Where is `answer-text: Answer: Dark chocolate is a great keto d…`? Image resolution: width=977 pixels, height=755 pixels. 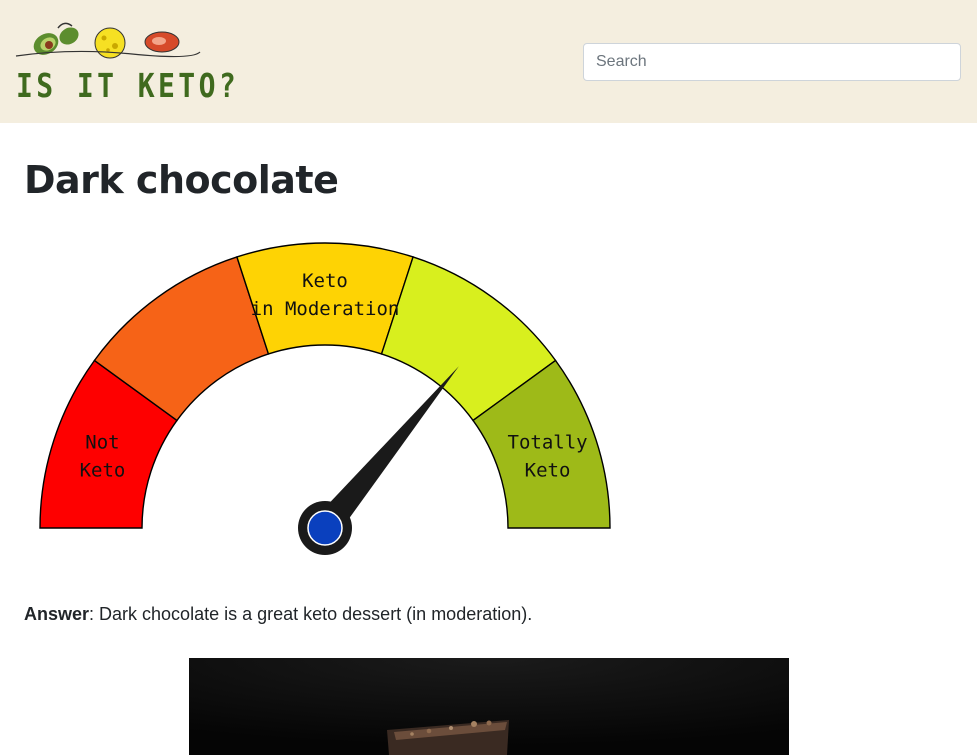 answer-text: Answer: Dark chocolate is a great keto d… is located at coordinates (278, 614).